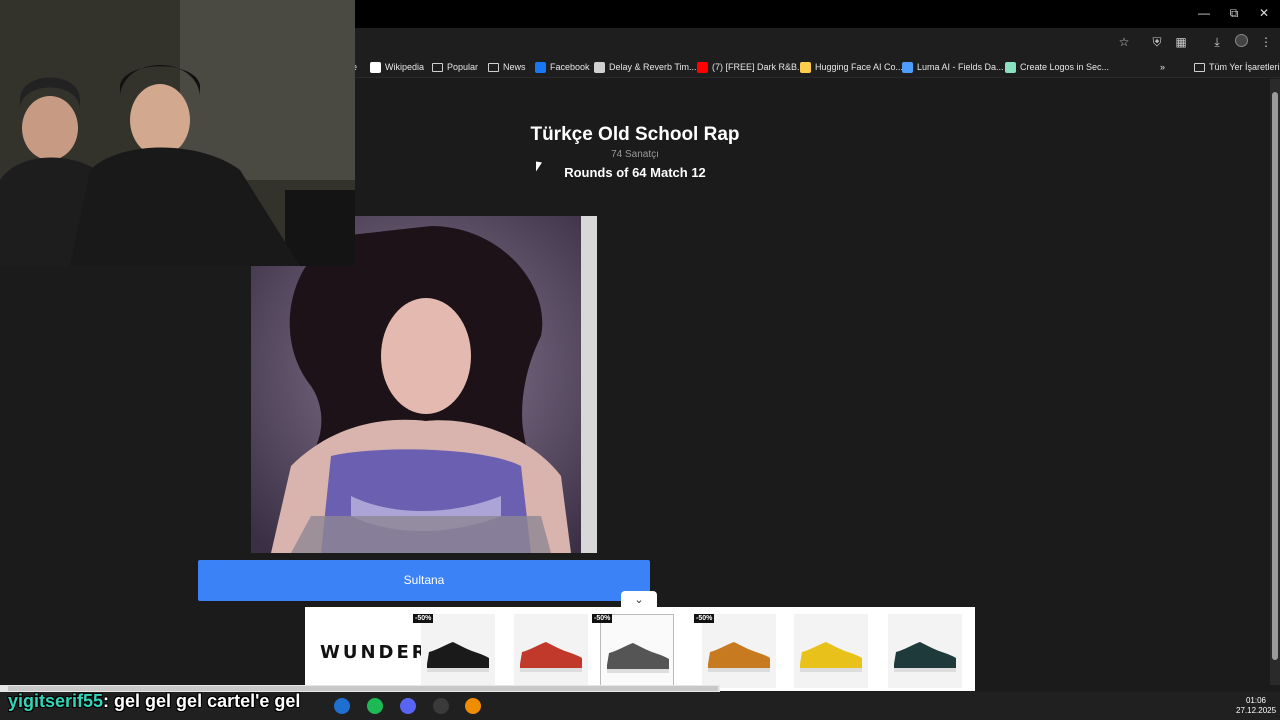 The image size is (1280, 720). I want to click on discord-icon, so click(408, 706).